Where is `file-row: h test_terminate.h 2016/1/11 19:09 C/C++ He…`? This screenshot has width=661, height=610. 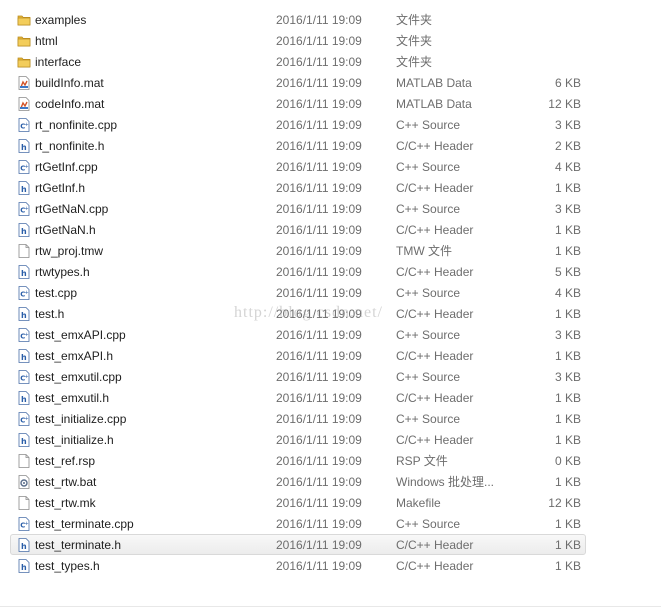 file-row: h test_terminate.h 2016/1/11 19:09 C/C++ He… is located at coordinates (298, 544).